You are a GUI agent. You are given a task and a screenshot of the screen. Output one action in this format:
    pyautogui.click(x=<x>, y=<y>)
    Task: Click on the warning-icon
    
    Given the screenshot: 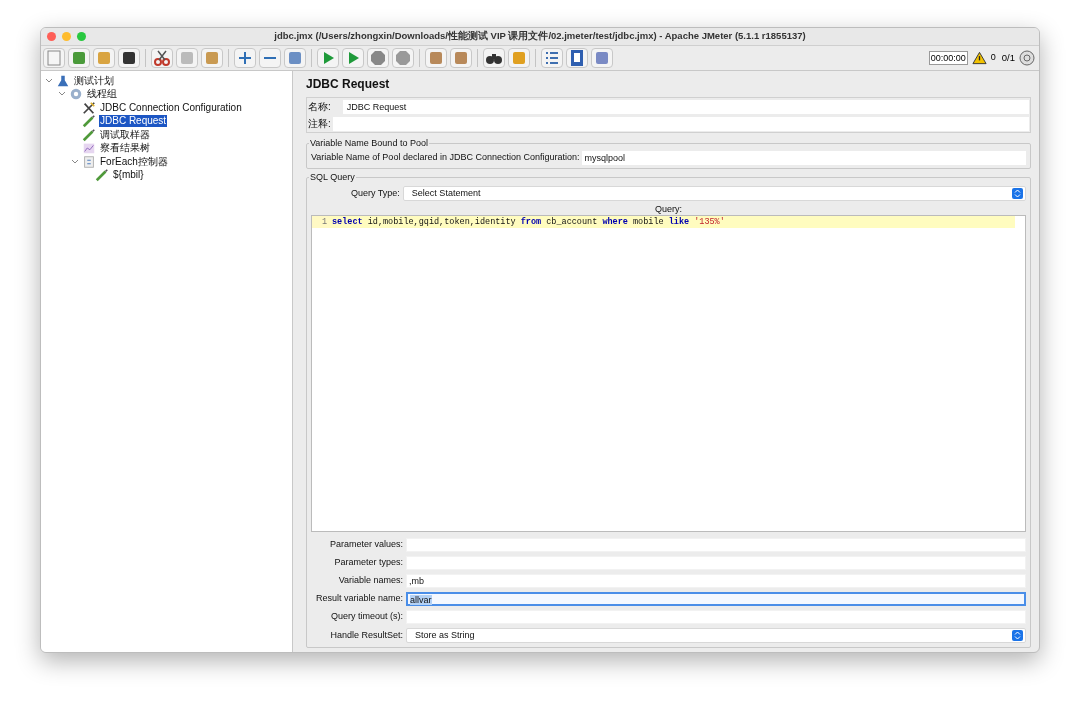 What is the action you would take?
    pyautogui.click(x=979, y=58)
    